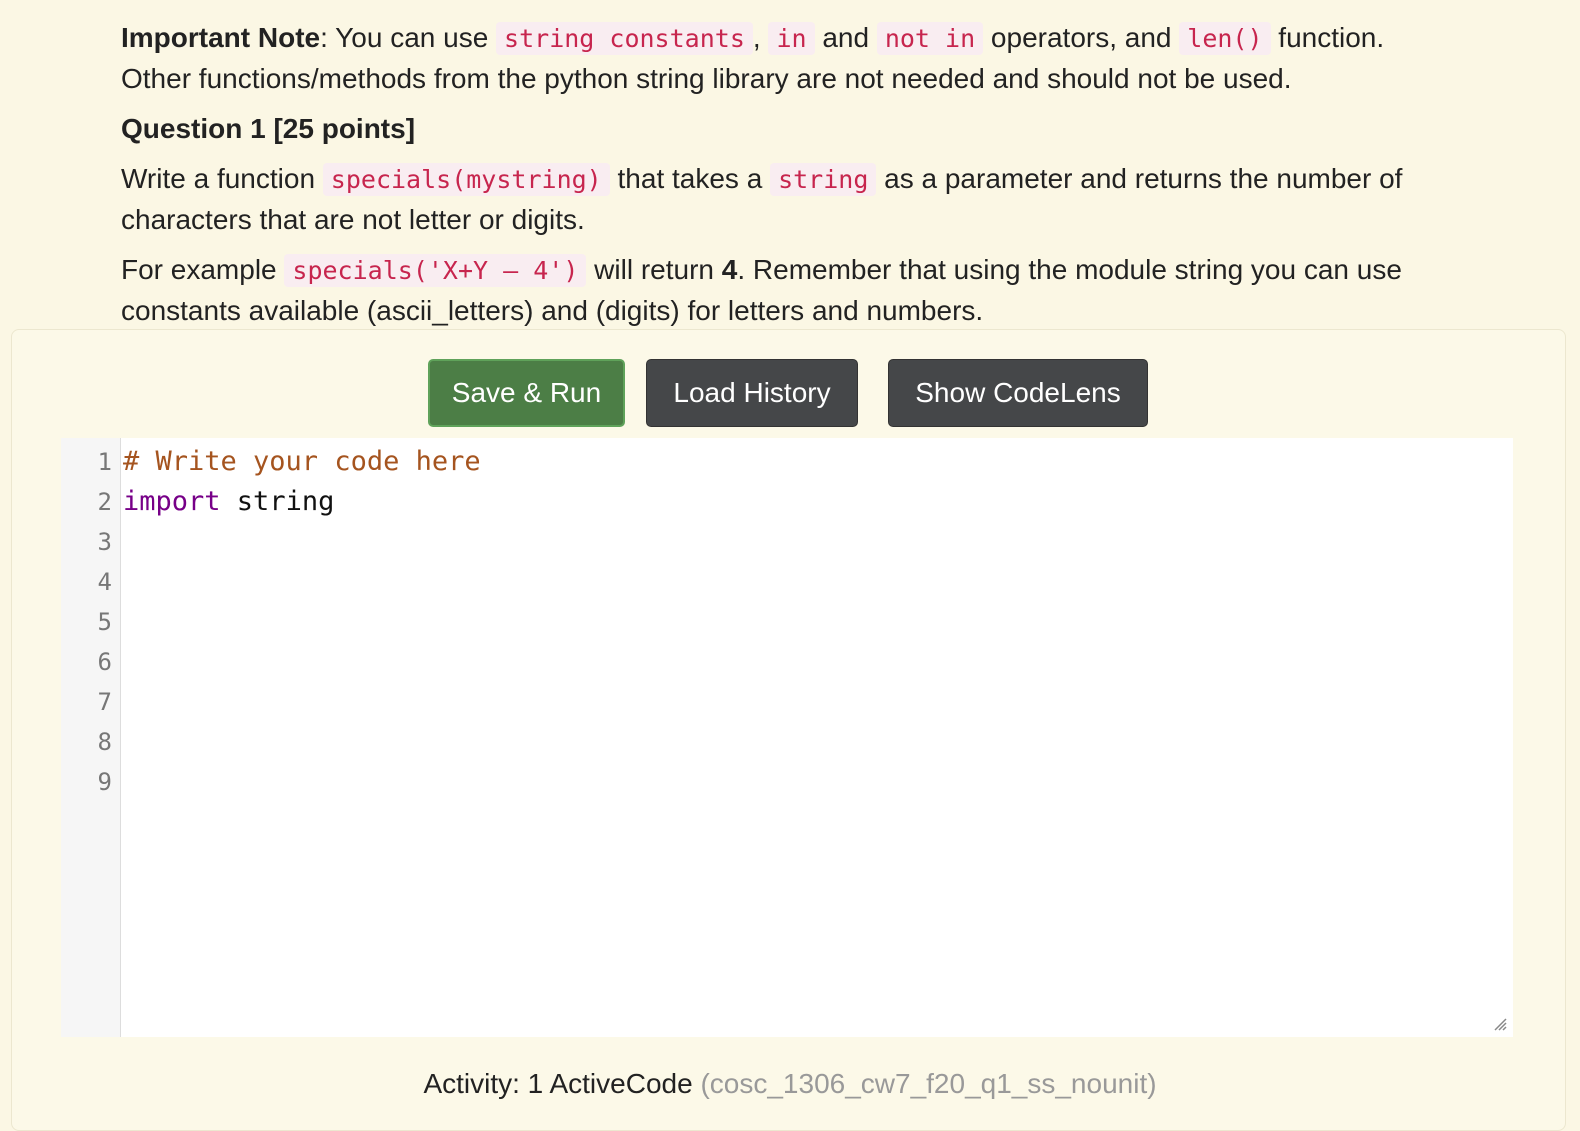  Describe the element at coordinates (845, 37) in the screenshot. I see `and-text: and` at that location.